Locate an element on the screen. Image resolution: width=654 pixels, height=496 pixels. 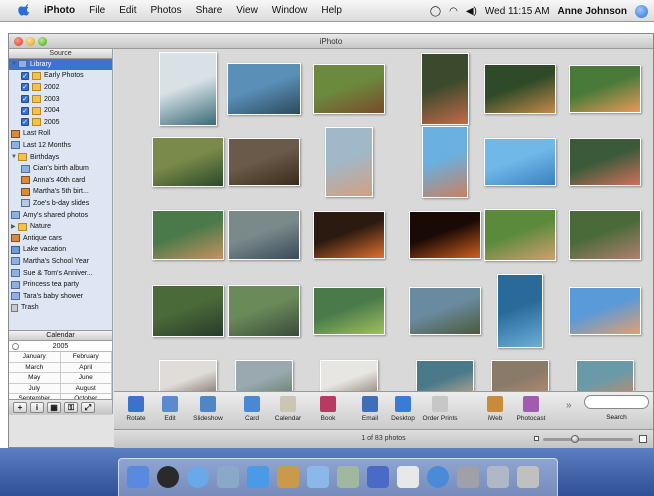
menu-file: File is located at coordinates (97, 10).